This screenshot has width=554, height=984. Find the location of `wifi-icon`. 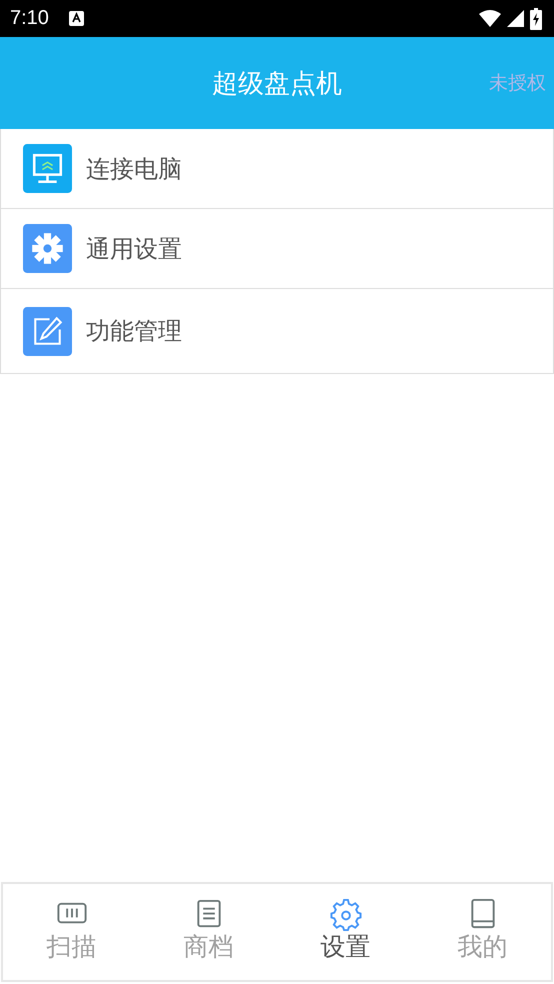

wifi-icon is located at coordinates (490, 18).